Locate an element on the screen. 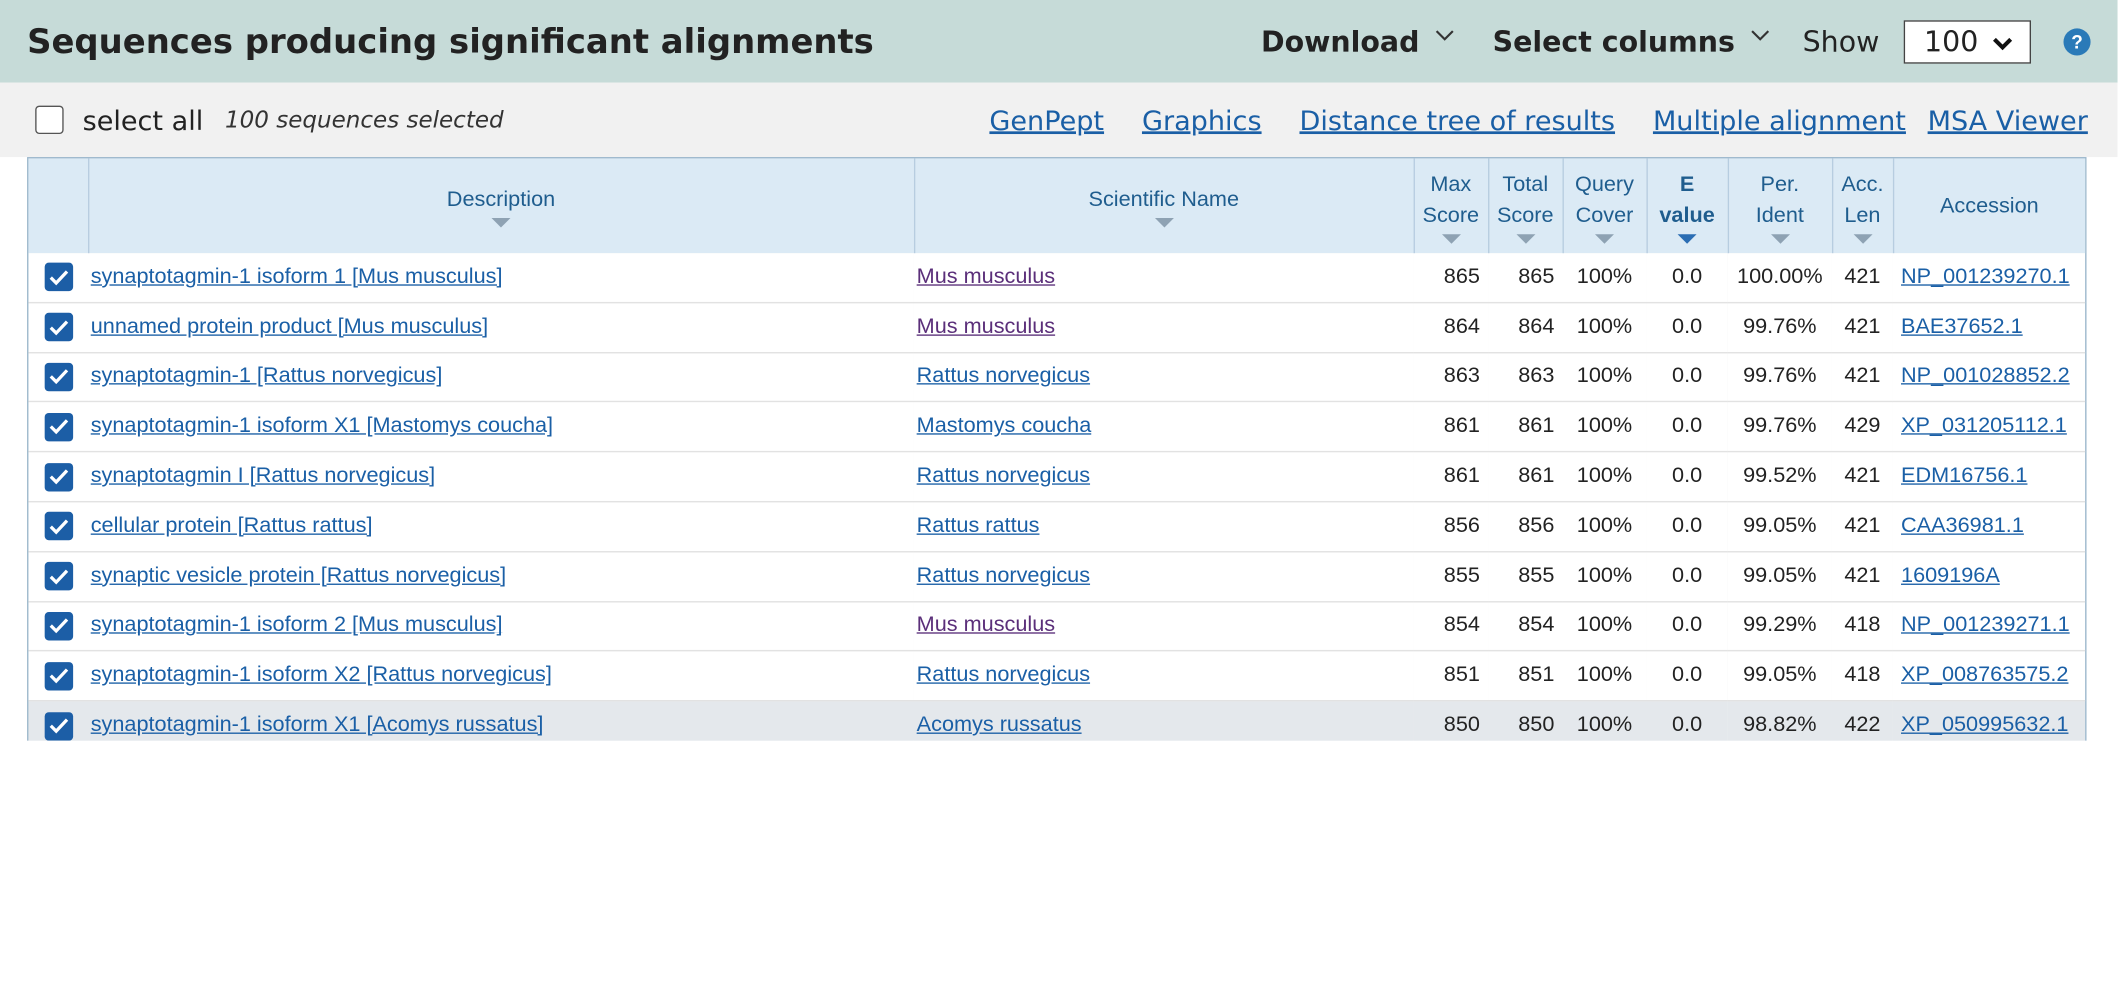  graphics-link: Graphics is located at coordinates (1202, 120).